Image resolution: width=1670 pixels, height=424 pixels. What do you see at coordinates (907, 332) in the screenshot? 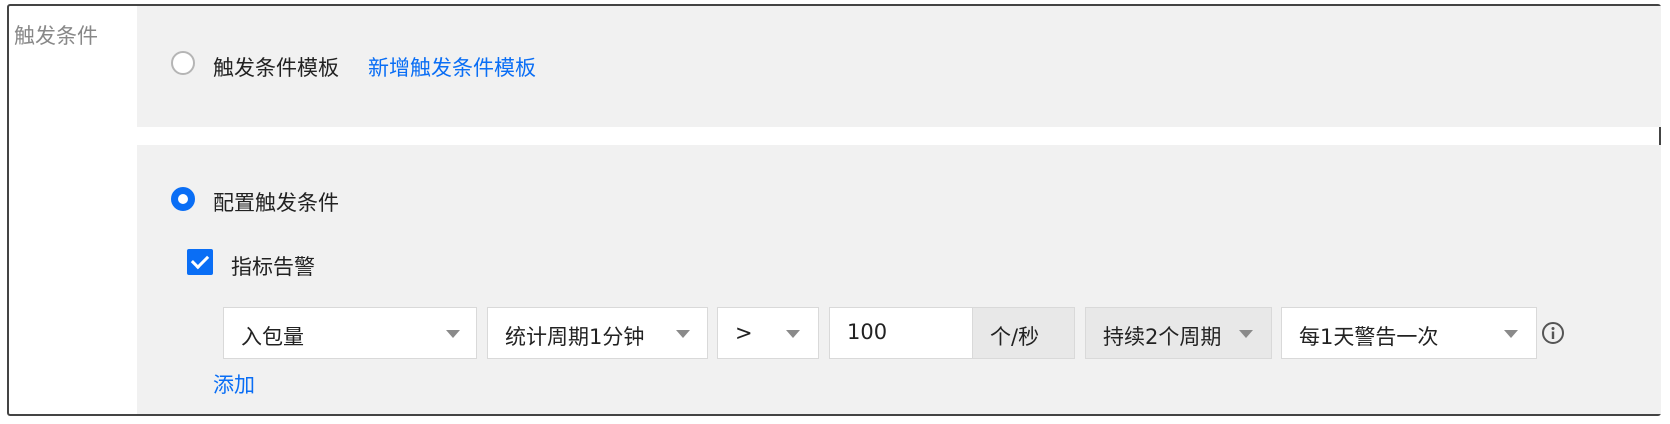
I see `threshold-input` at bounding box center [907, 332].